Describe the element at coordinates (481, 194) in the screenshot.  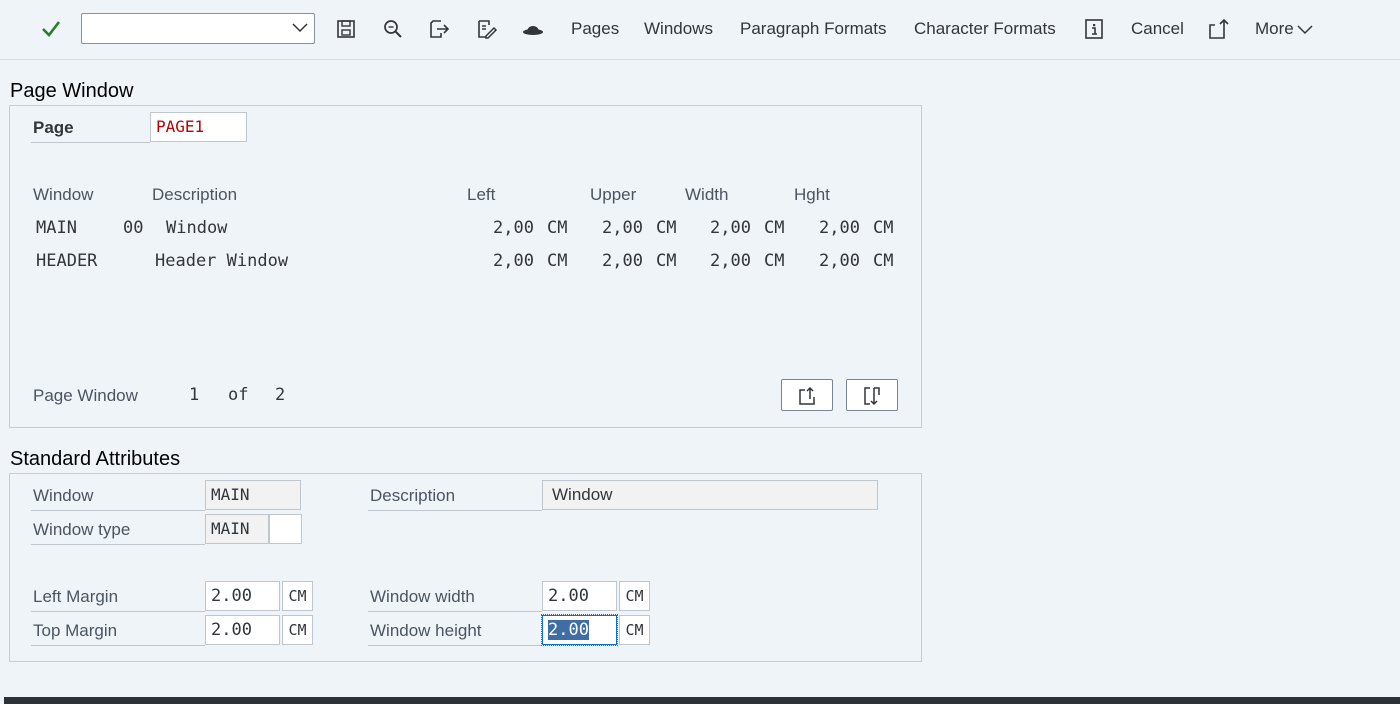
I see `col-left: Left` at that location.